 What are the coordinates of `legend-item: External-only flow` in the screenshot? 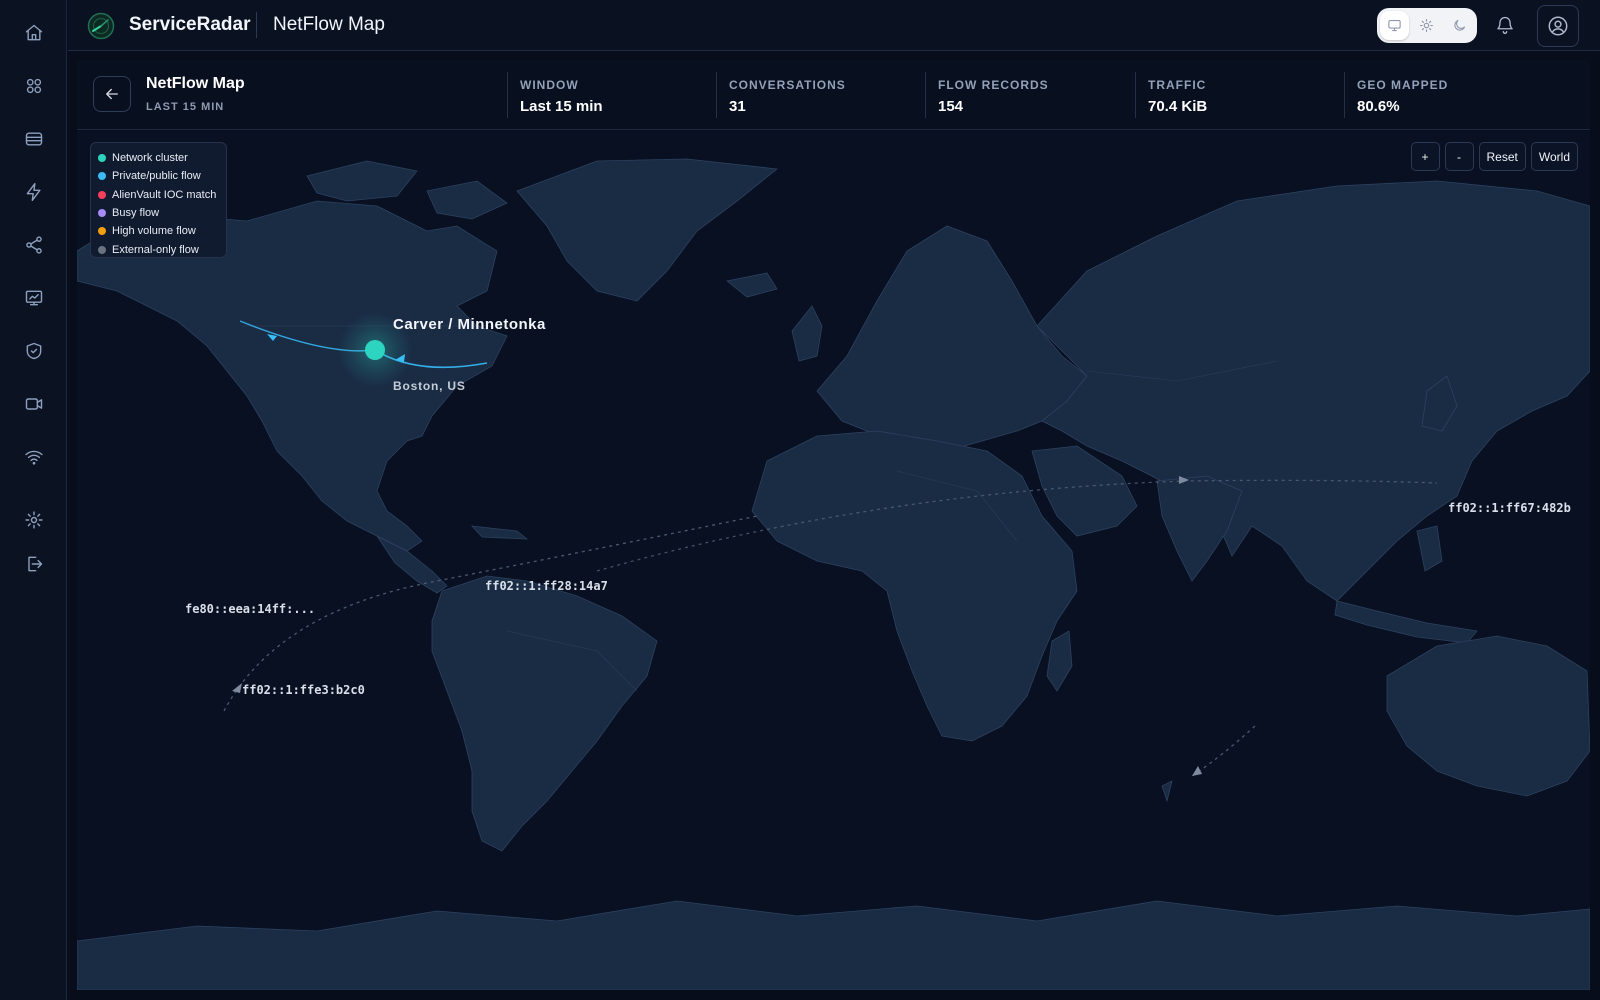 It's located at (158, 249).